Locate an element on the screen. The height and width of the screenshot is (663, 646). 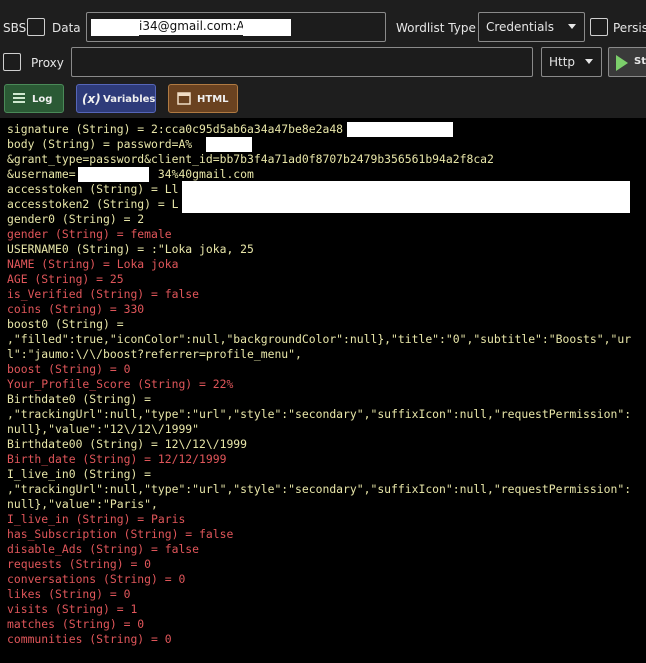
log-line: gender (String) = female is located at coordinates (89, 234).